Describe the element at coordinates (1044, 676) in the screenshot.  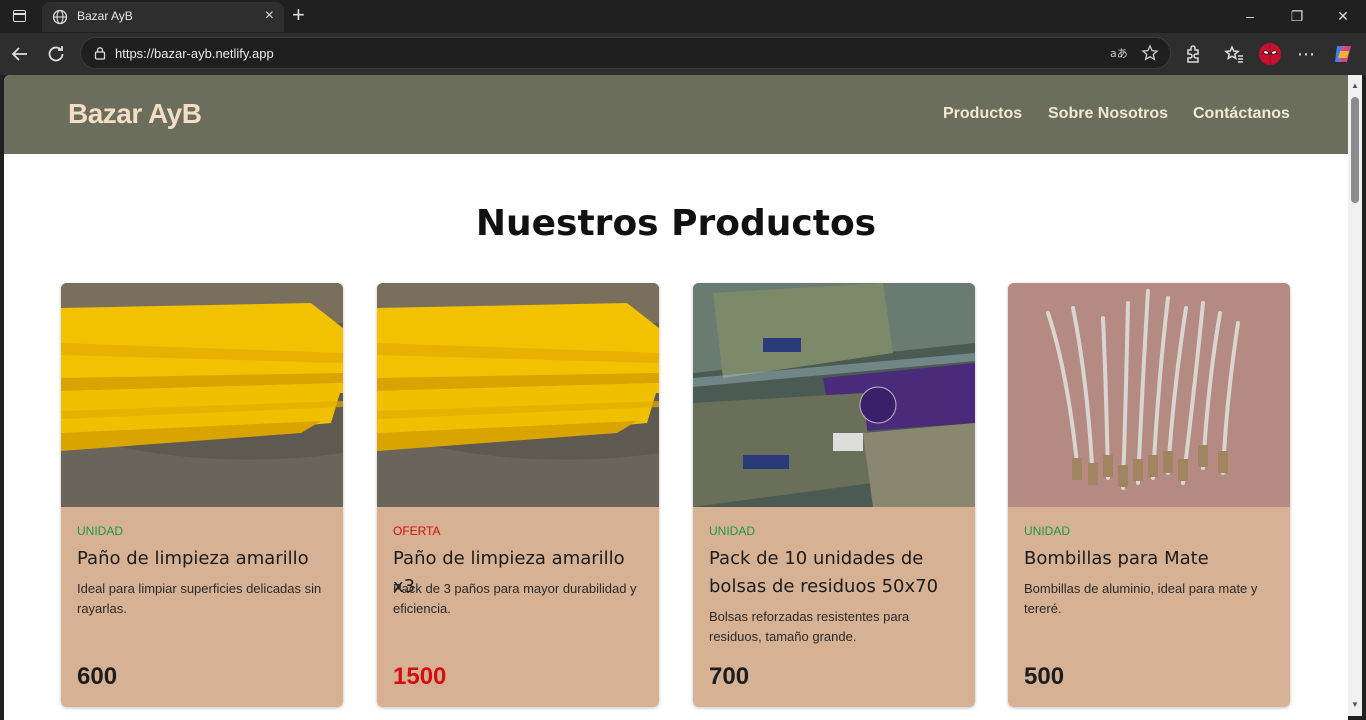
I see `product-price: 500` at that location.